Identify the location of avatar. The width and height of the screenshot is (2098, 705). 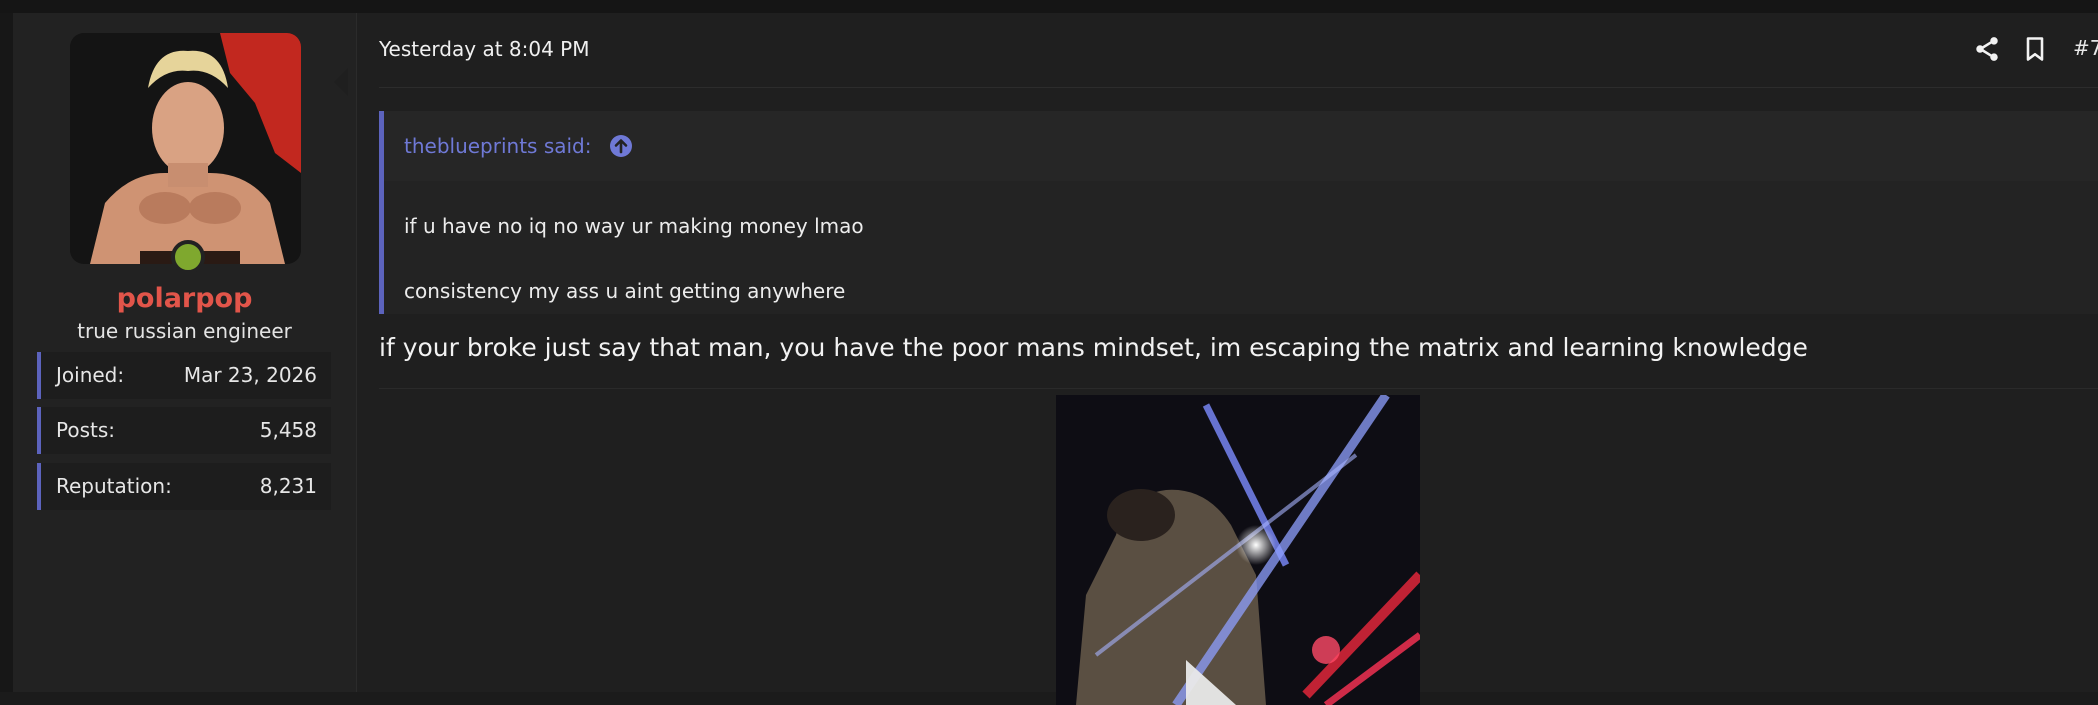
(185, 148).